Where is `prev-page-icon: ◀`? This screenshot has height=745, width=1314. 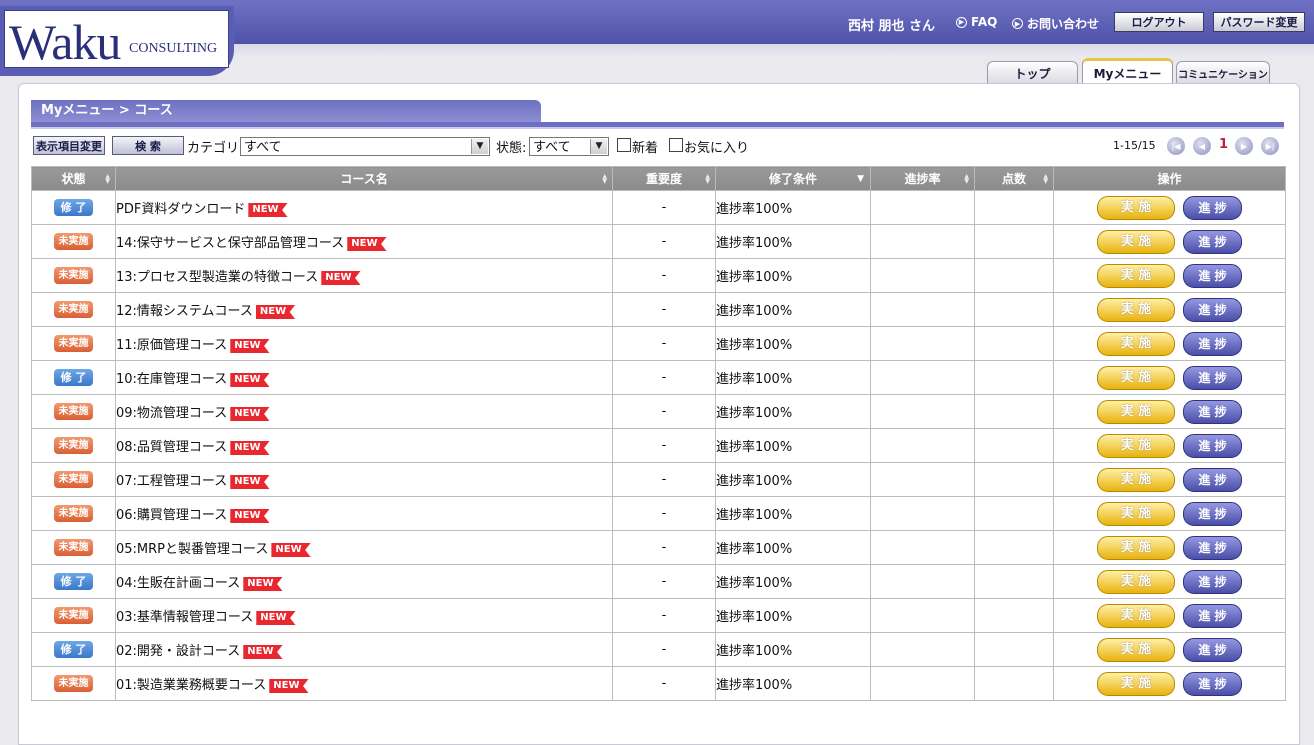
prev-page-icon: ◀ is located at coordinates (1202, 146).